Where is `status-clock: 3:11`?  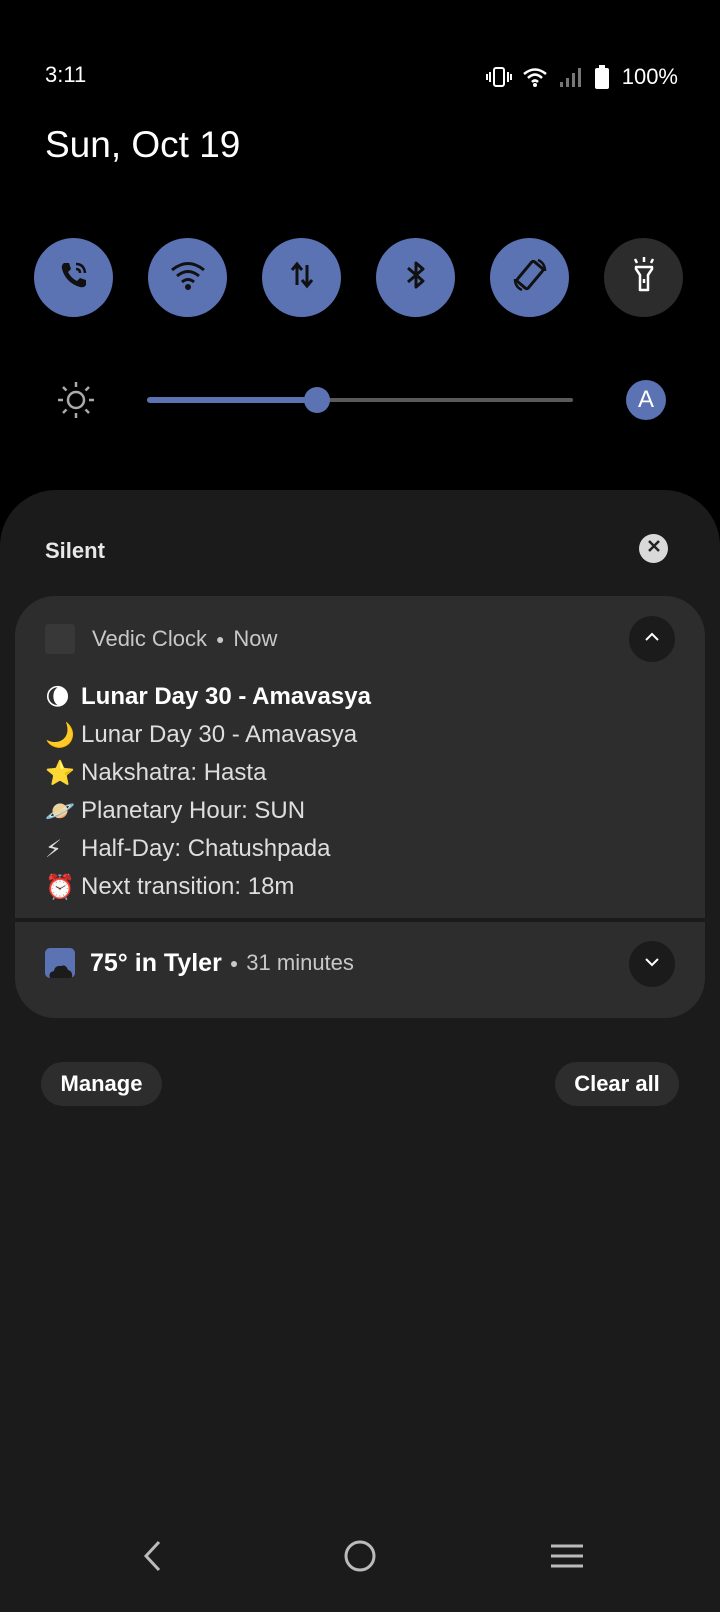 status-clock: 3:11 is located at coordinates (66, 74).